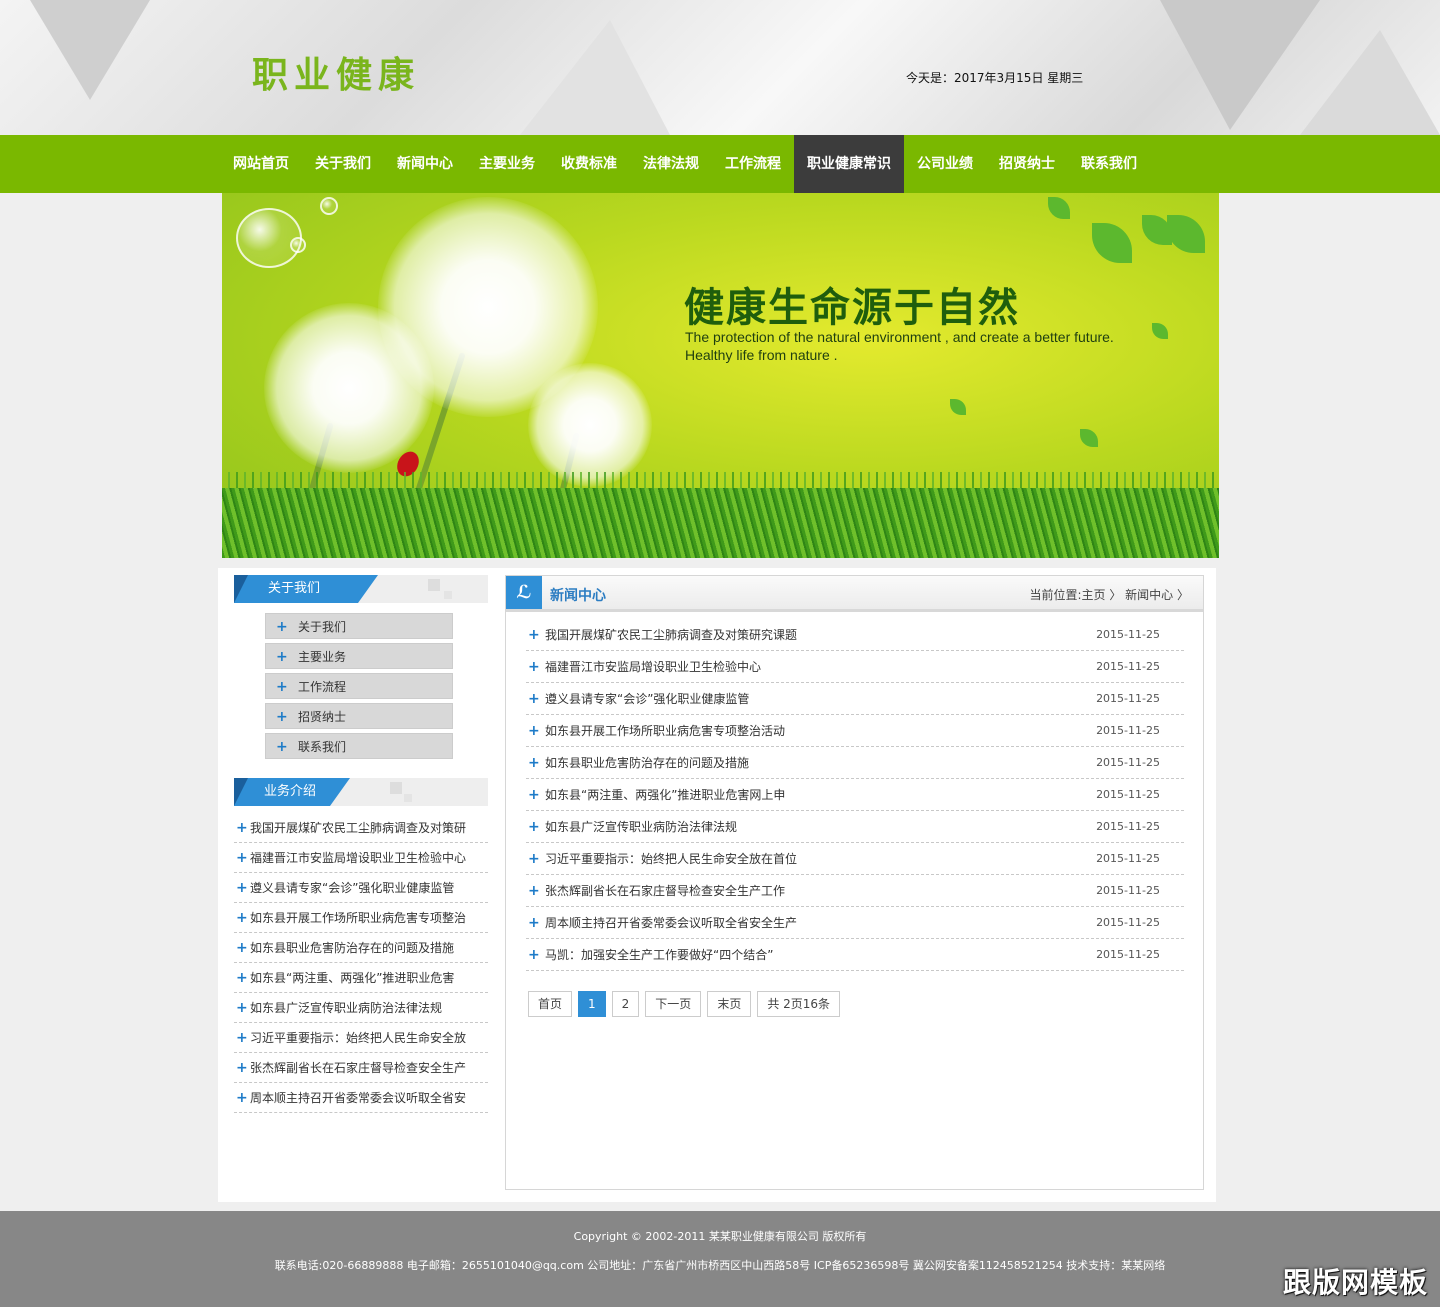 The height and width of the screenshot is (1307, 1440). I want to click on news-item: + 马凯：加强安全生产工作要做好“四个结合” 2015-11-25, so click(855, 955).